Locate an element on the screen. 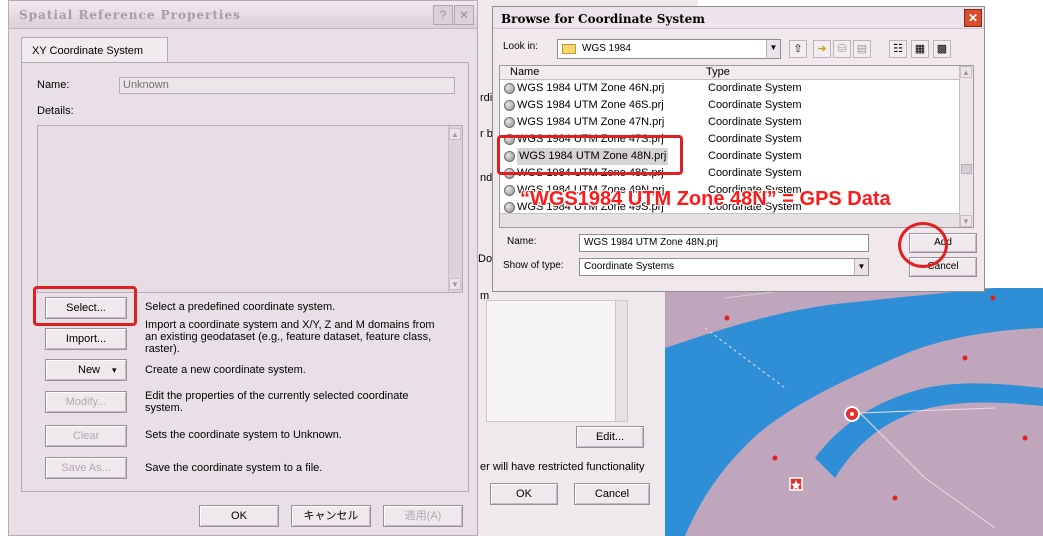 The height and width of the screenshot is (536, 1043). title-bar: Spatial Reference Properties ? ✕ is located at coordinates (243, 15).